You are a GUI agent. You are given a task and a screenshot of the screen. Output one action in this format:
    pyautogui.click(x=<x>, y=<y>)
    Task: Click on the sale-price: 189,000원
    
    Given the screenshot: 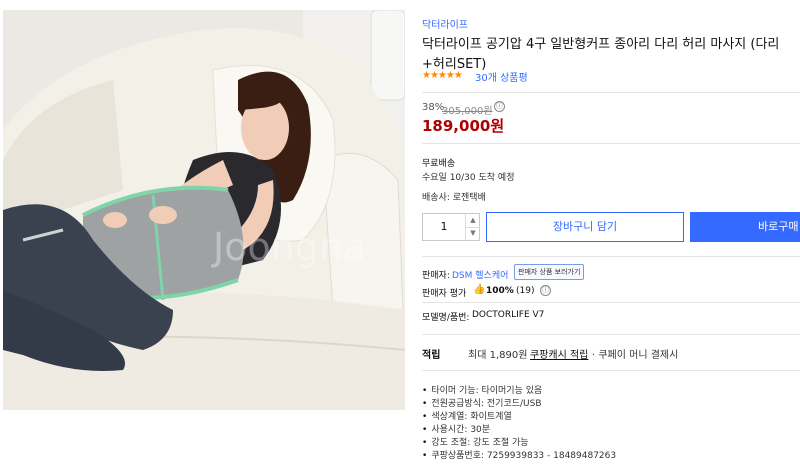 What is the action you would take?
    pyautogui.click(x=463, y=126)
    